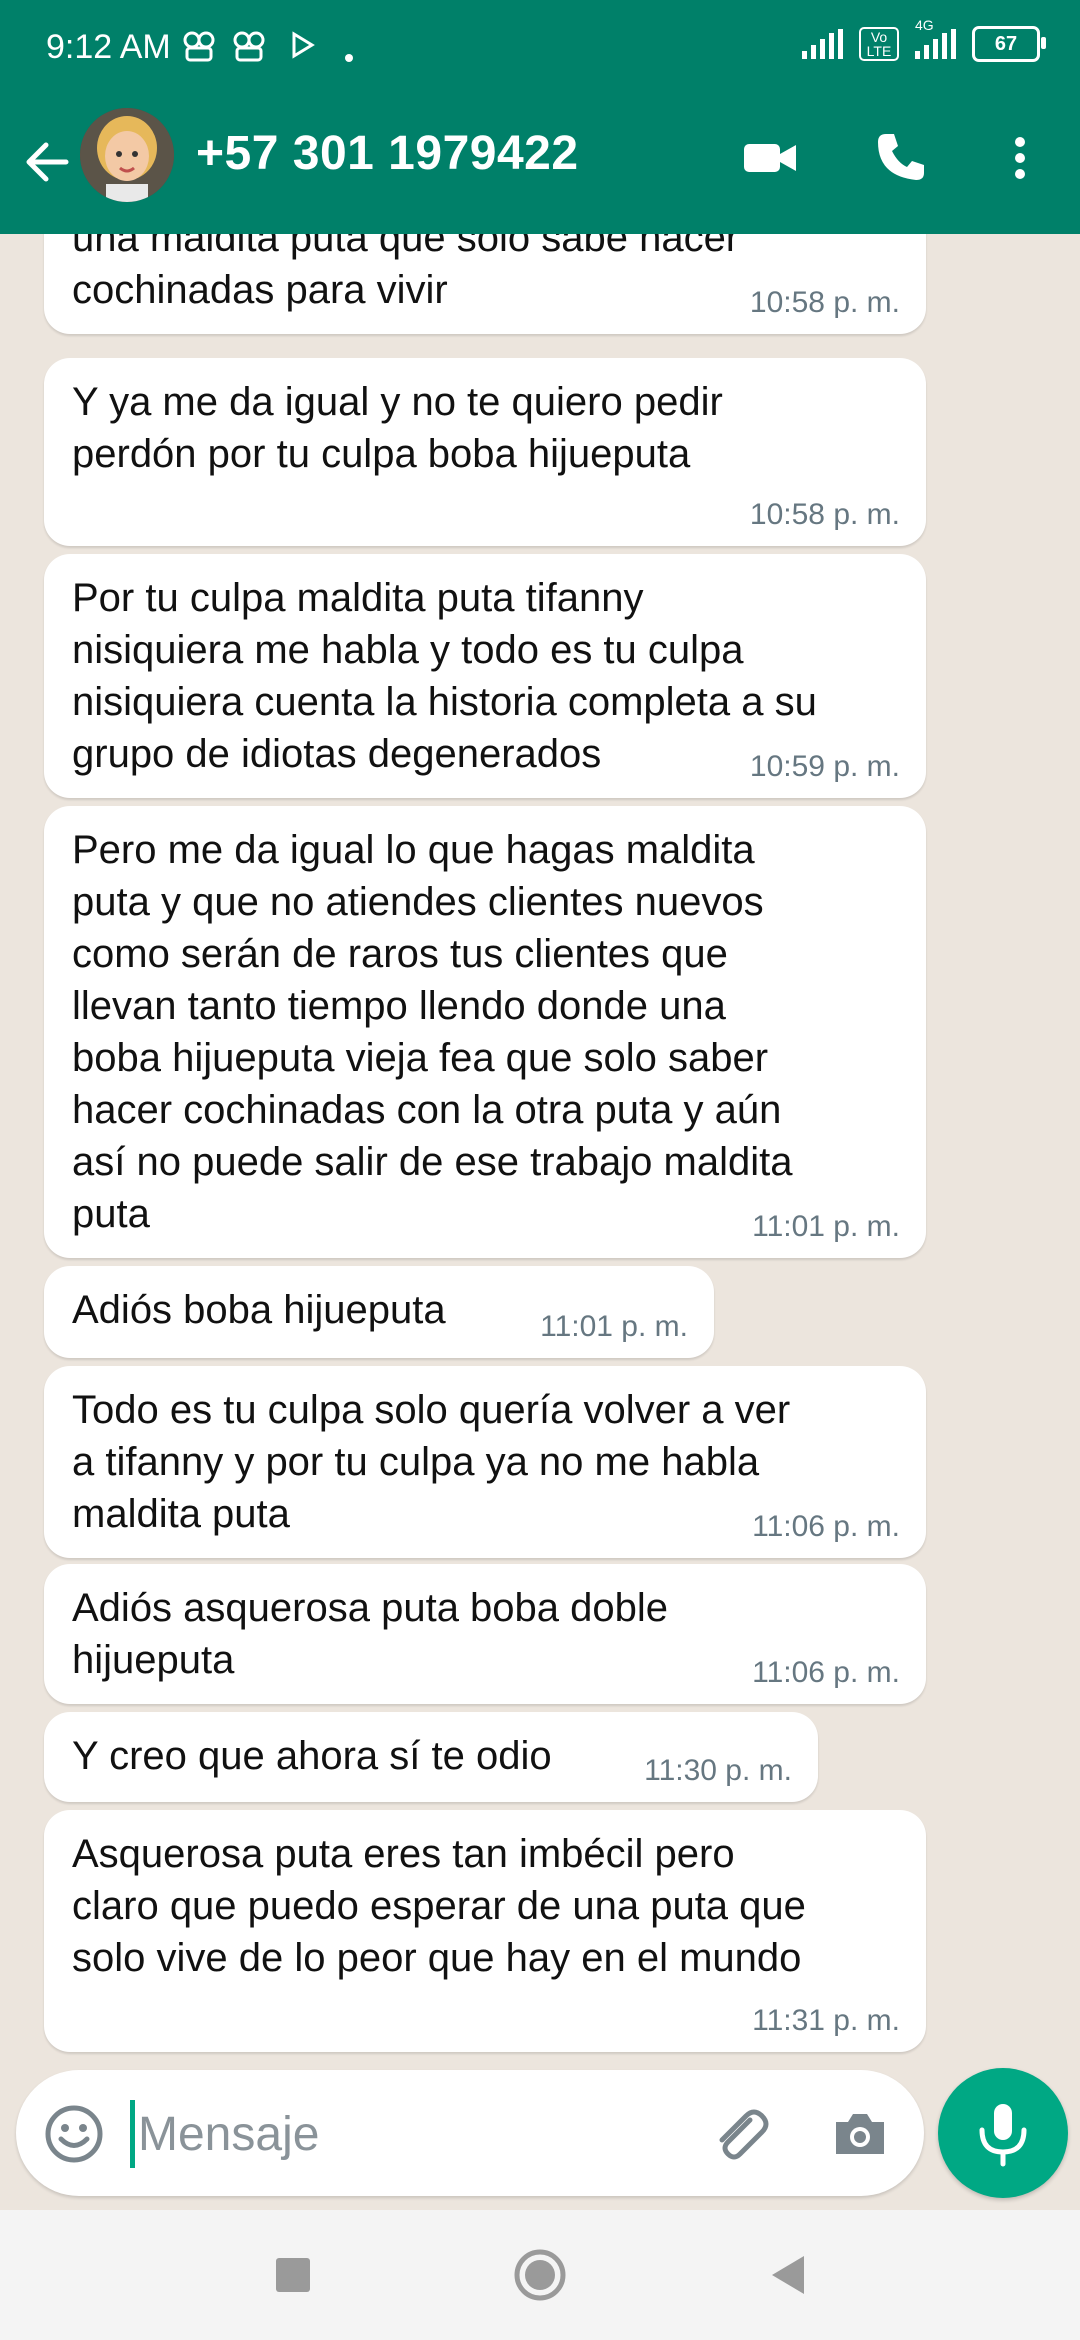 Image resolution: width=1080 pixels, height=2340 pixels. I want to click on volte-icon: Vo LTE, so click(879, 44).